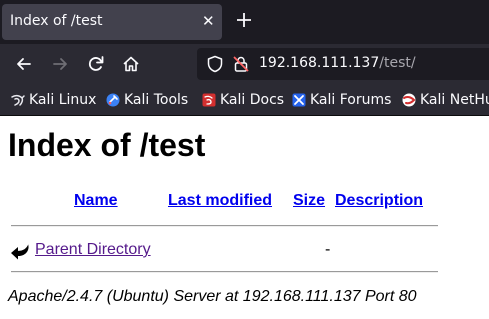  Describe the element at coordinates (60, 64) in the screenshot. I see `forward-arrow-icon` at that location.